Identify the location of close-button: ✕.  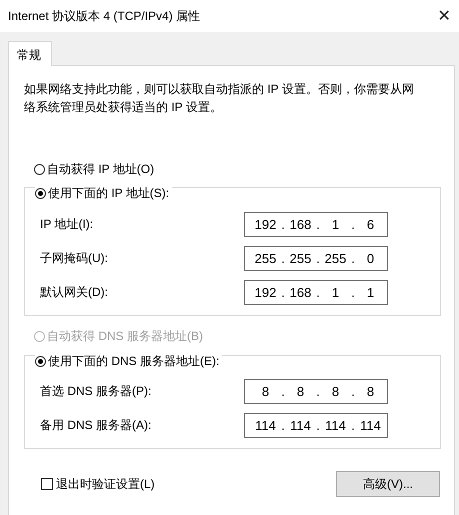
(444, 16).